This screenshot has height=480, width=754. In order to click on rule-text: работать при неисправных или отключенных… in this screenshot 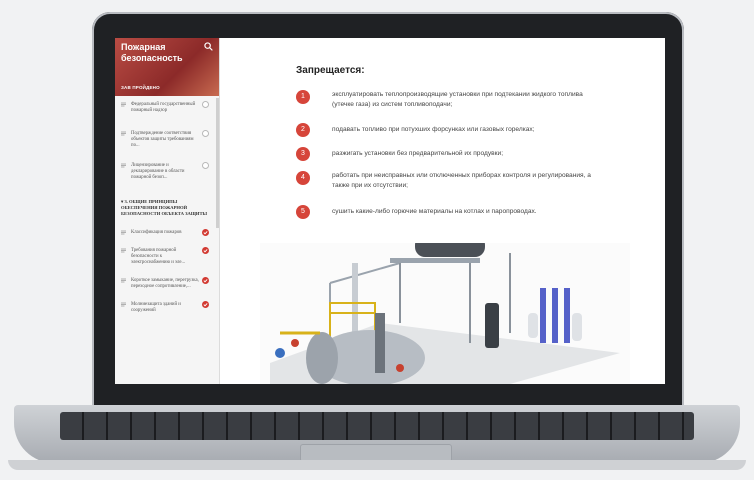, I will do `click(461, 180)`.